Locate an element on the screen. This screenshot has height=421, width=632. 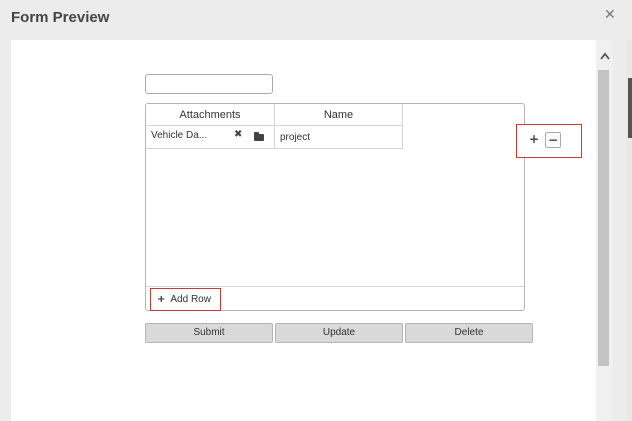
submit-button: Submit is located at coordinates (209, 333).